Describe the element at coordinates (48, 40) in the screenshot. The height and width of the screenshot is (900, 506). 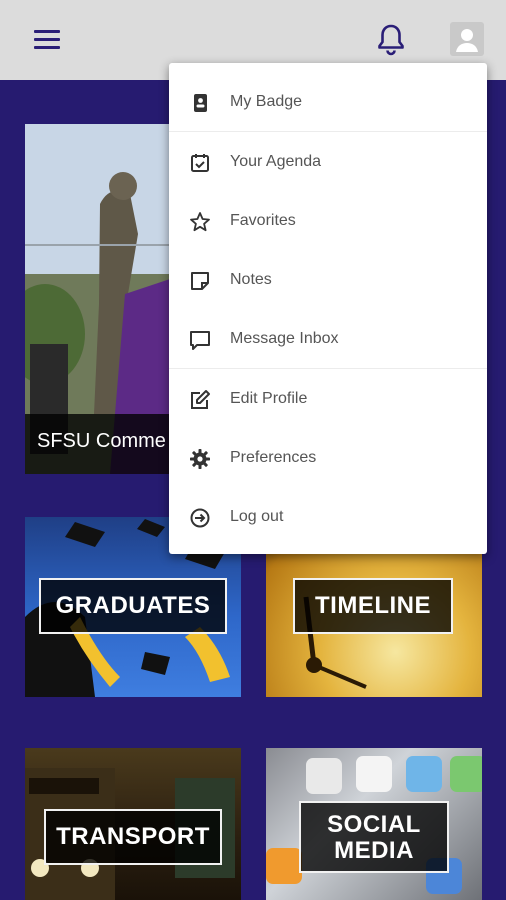
I see `hamburger-menu-icon` at that location.